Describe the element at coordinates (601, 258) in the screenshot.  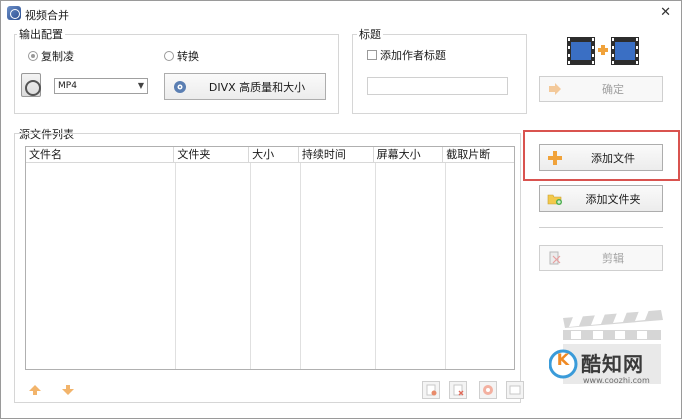
I see `cut-button: 剪辑` at that location.